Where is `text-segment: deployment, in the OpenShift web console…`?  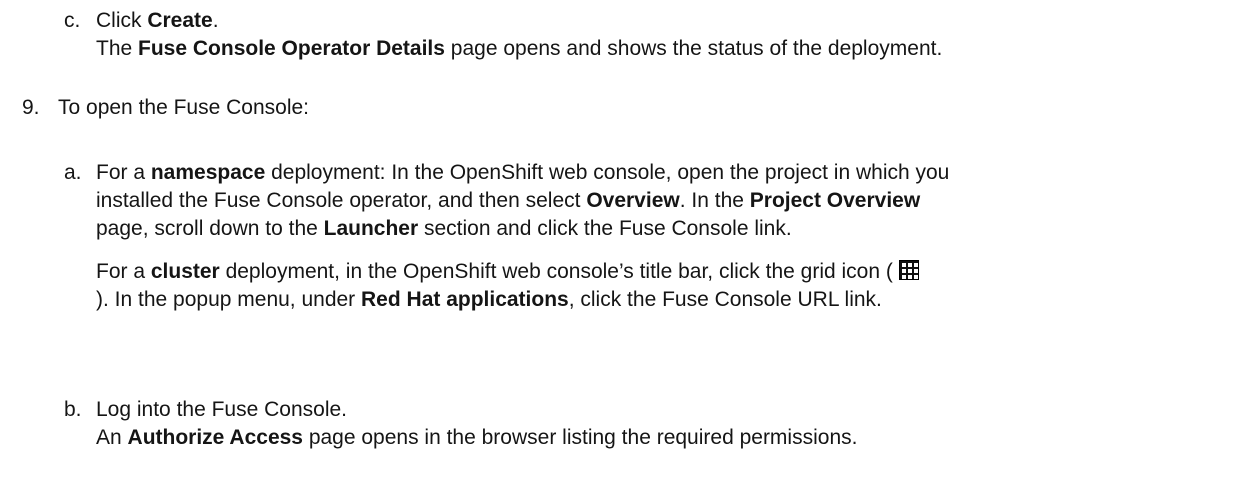
text-segment: deployment, in the OpenShift web console… is located at coordinates (559, 271).